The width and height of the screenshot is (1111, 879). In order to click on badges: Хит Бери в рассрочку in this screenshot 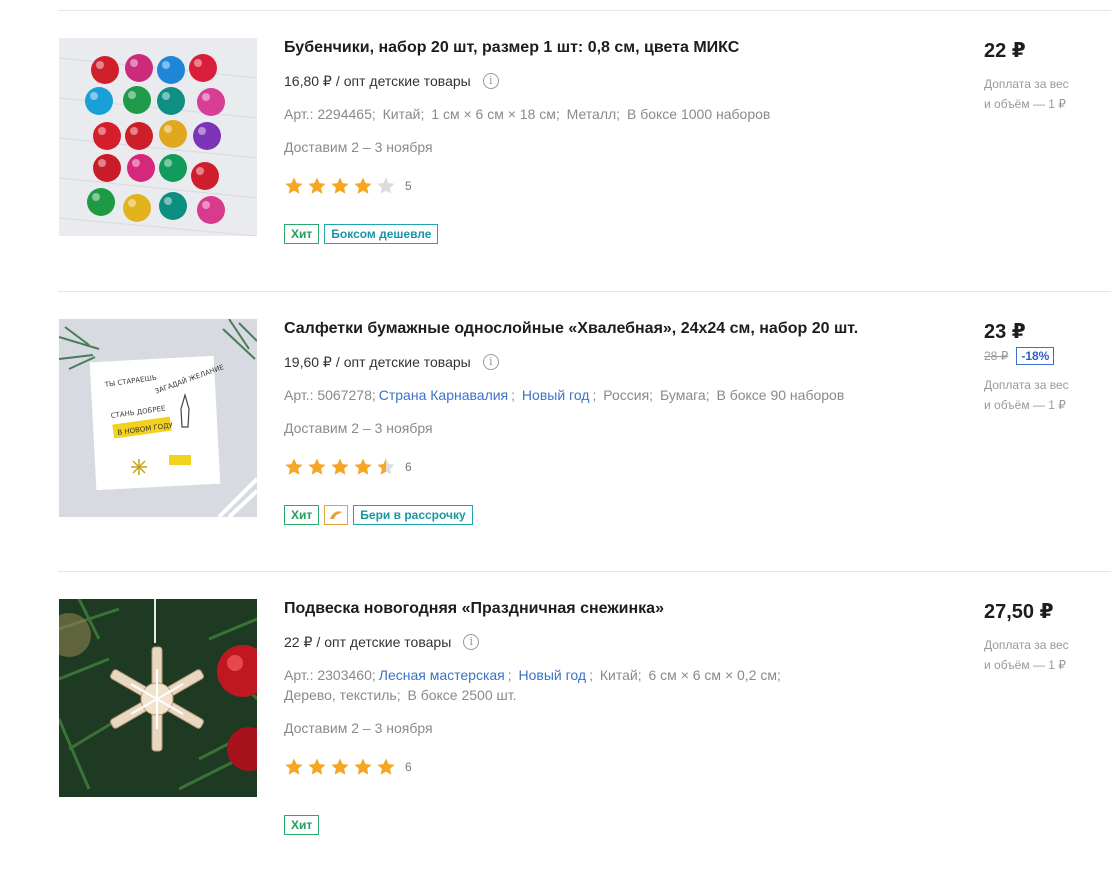, I will do `click(604, 515)`.